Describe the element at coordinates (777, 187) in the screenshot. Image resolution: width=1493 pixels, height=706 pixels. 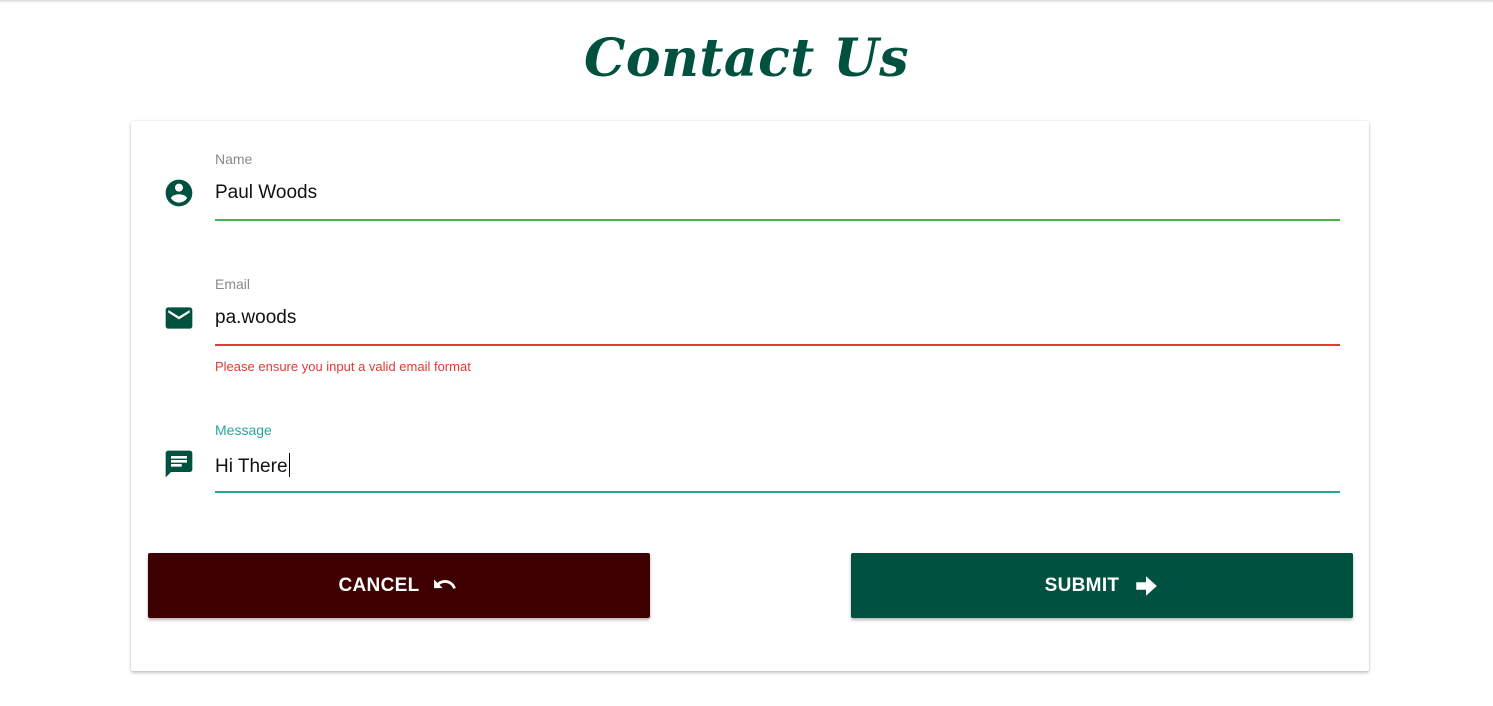
I see `name-field: Name Paul Woods` at that location.